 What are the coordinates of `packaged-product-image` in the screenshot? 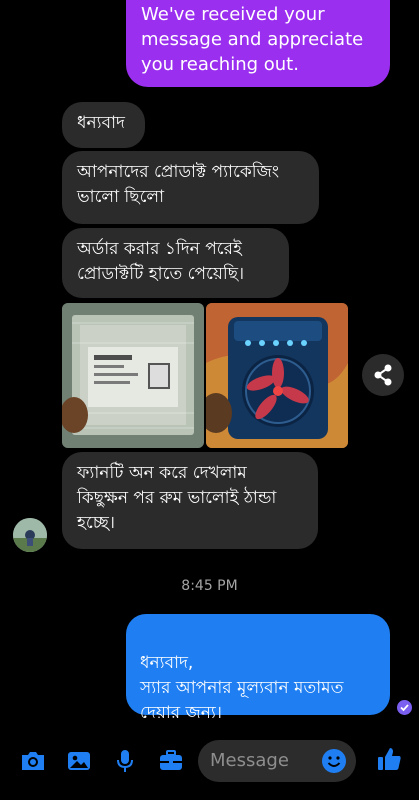 It's located at (133, 375).